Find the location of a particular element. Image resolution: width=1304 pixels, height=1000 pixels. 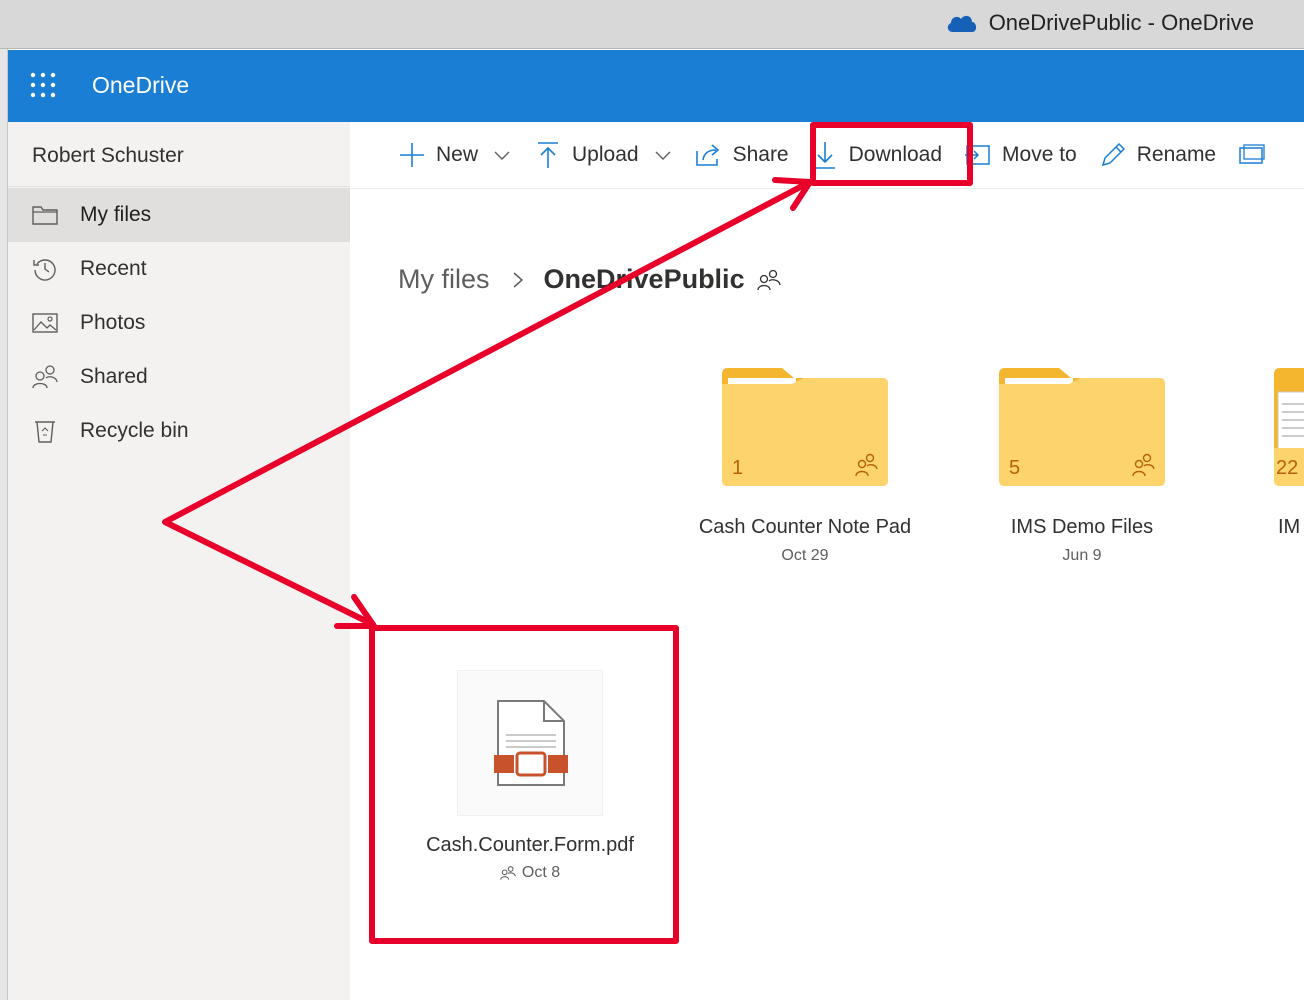

share-button: Share is located at coordinates (742, 155).